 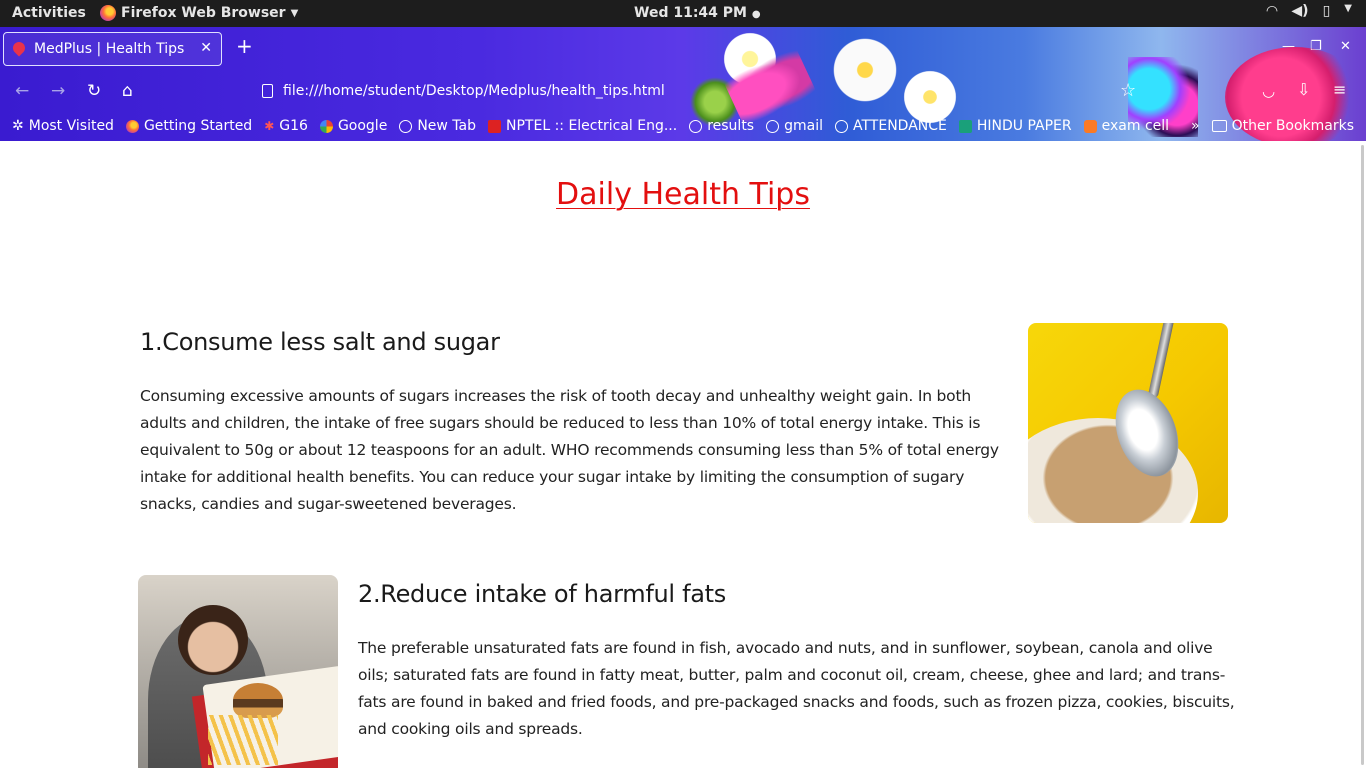 What do you see at coordinates (731, 126) in the screenshot?
I see `bookmark-label: results` at bounding box center [731, 126].